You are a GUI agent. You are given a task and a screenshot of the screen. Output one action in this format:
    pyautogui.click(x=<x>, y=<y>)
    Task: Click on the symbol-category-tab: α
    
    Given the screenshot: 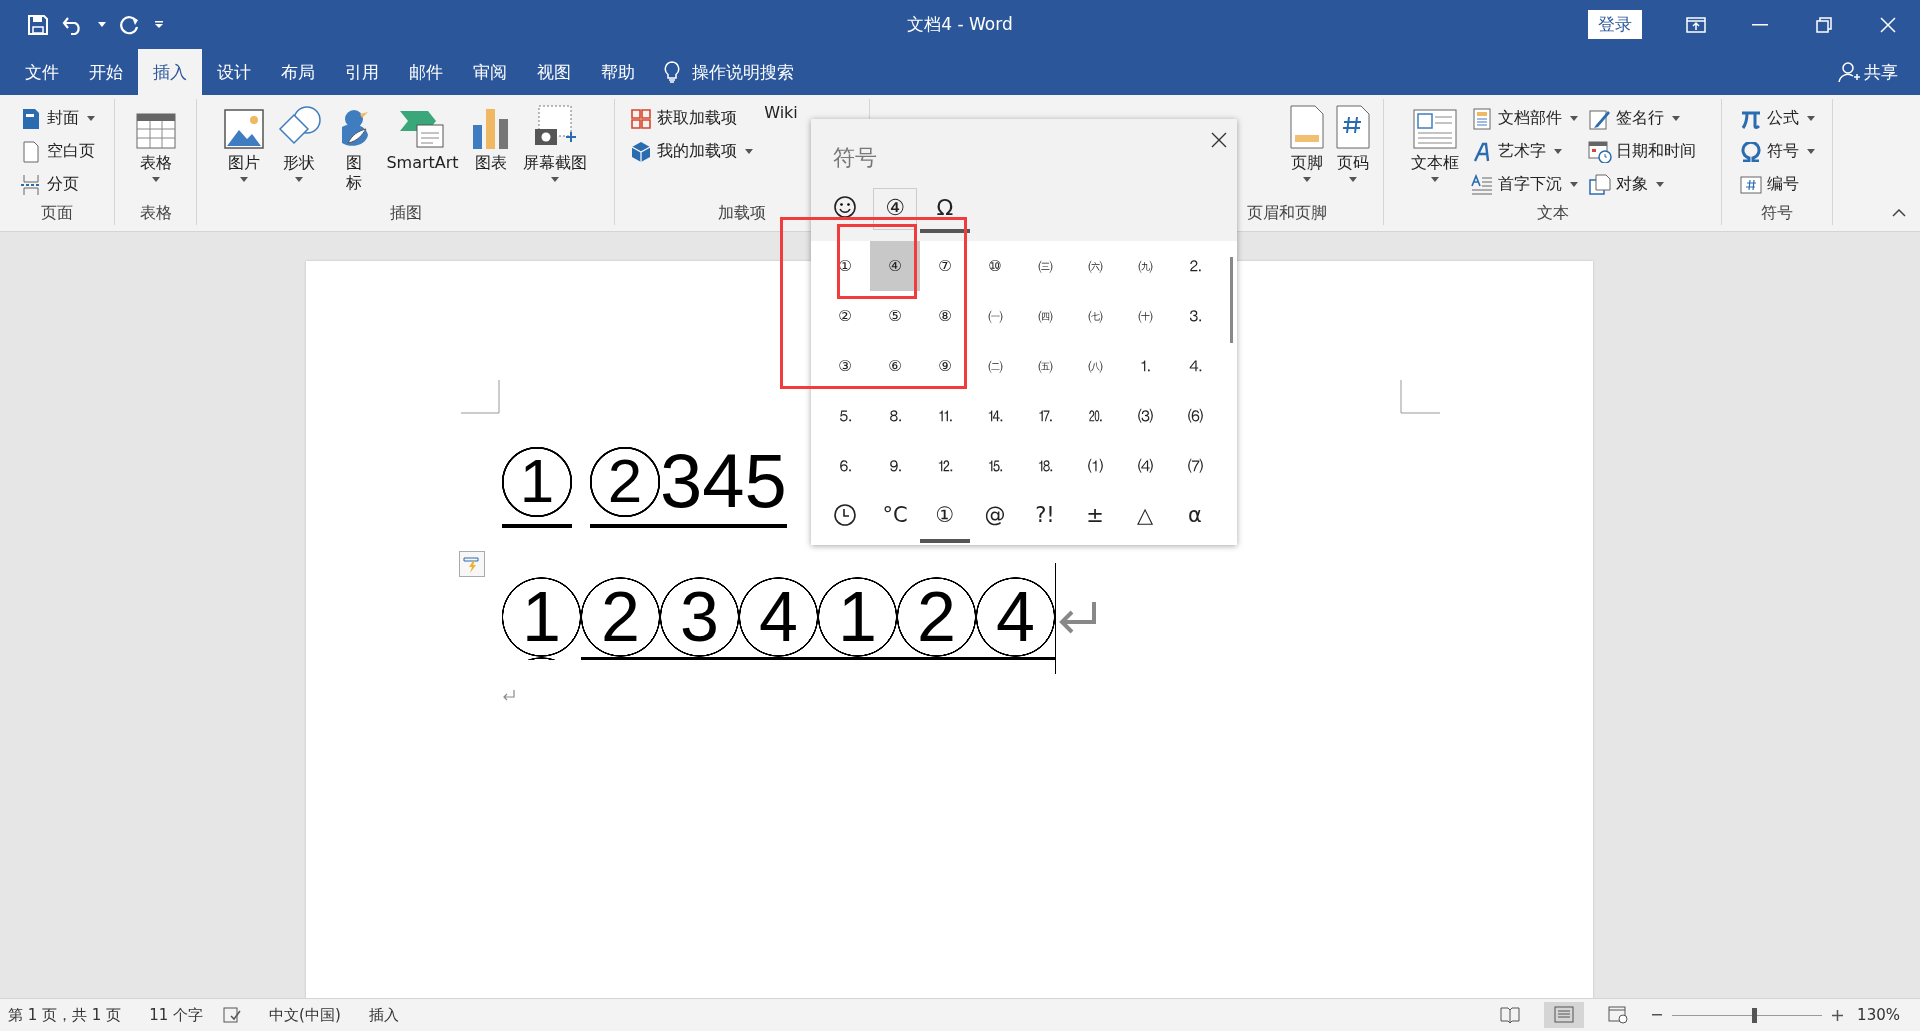 What is the action you would take?
    pyautogui.click(x=1195, y=517)
    